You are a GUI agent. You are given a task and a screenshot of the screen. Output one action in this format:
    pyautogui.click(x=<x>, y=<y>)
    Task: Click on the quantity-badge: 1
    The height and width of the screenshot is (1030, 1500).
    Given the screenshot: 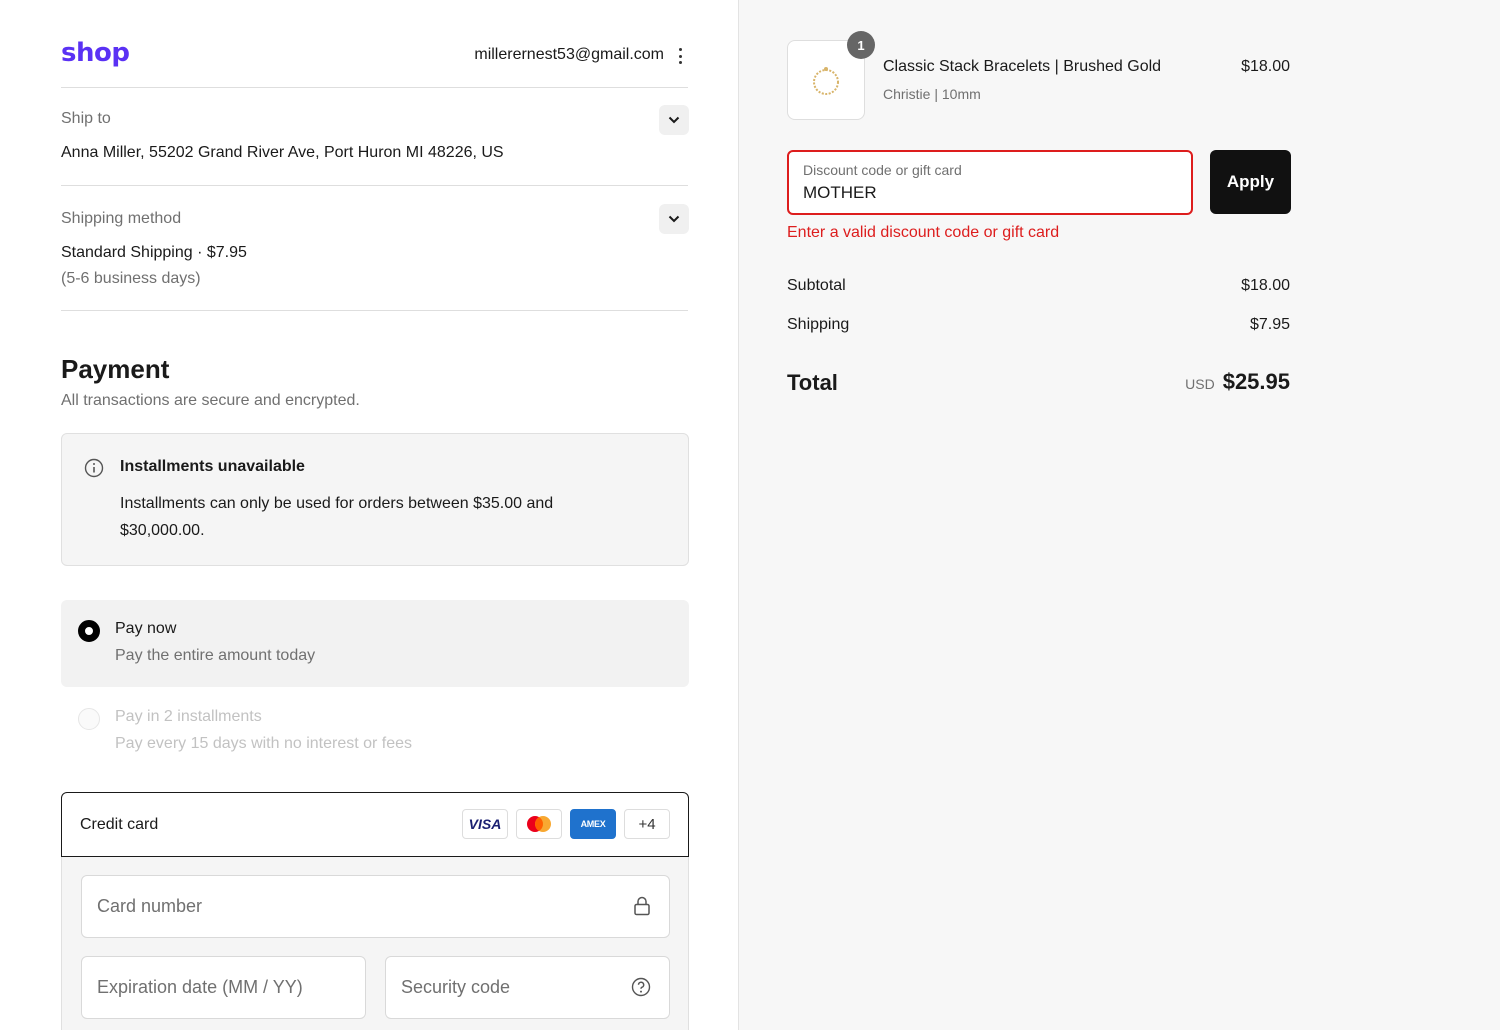 What is the action you would take?
    pyautogui.click(x=861, y=45)
    